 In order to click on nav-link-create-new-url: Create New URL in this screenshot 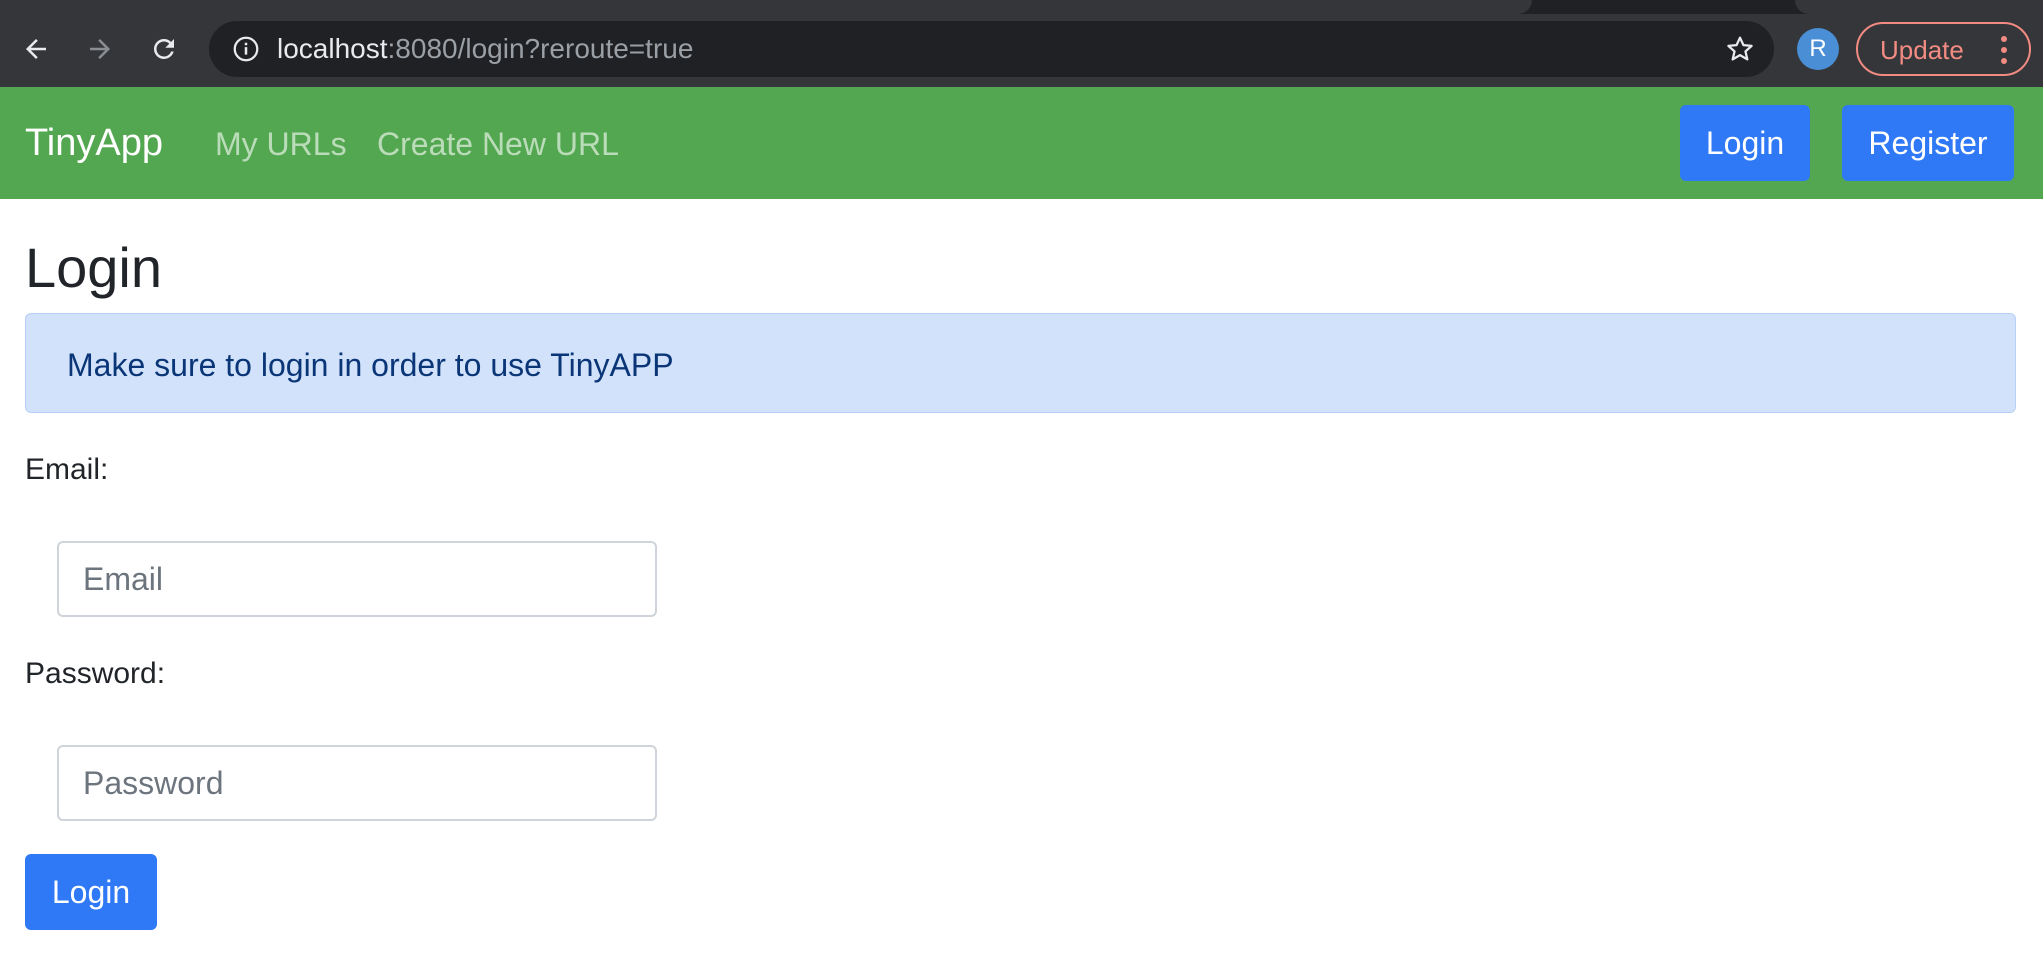, I will do `click(498, 144)`.